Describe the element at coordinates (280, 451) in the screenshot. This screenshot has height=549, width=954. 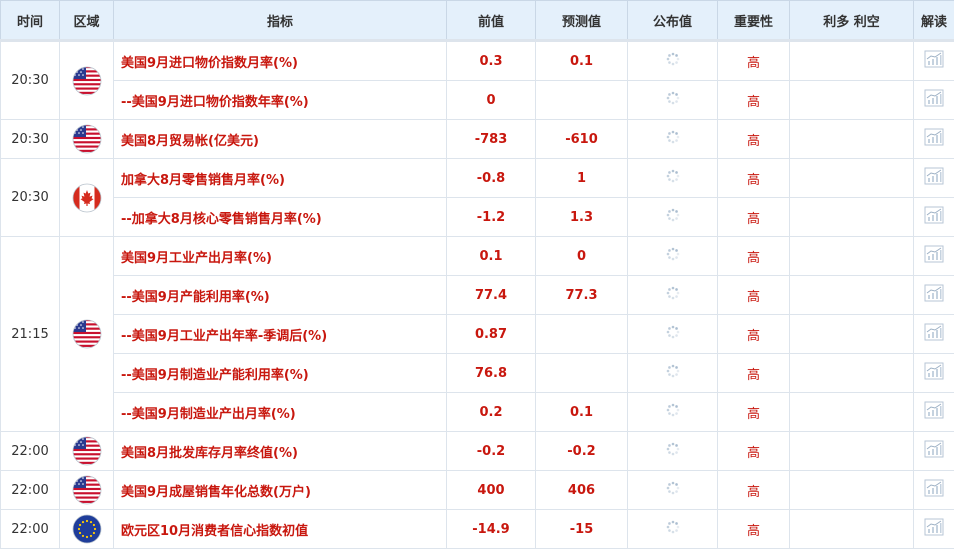
I see `indicator-name: 美国8月批发库存月率终值(%)` at that location.